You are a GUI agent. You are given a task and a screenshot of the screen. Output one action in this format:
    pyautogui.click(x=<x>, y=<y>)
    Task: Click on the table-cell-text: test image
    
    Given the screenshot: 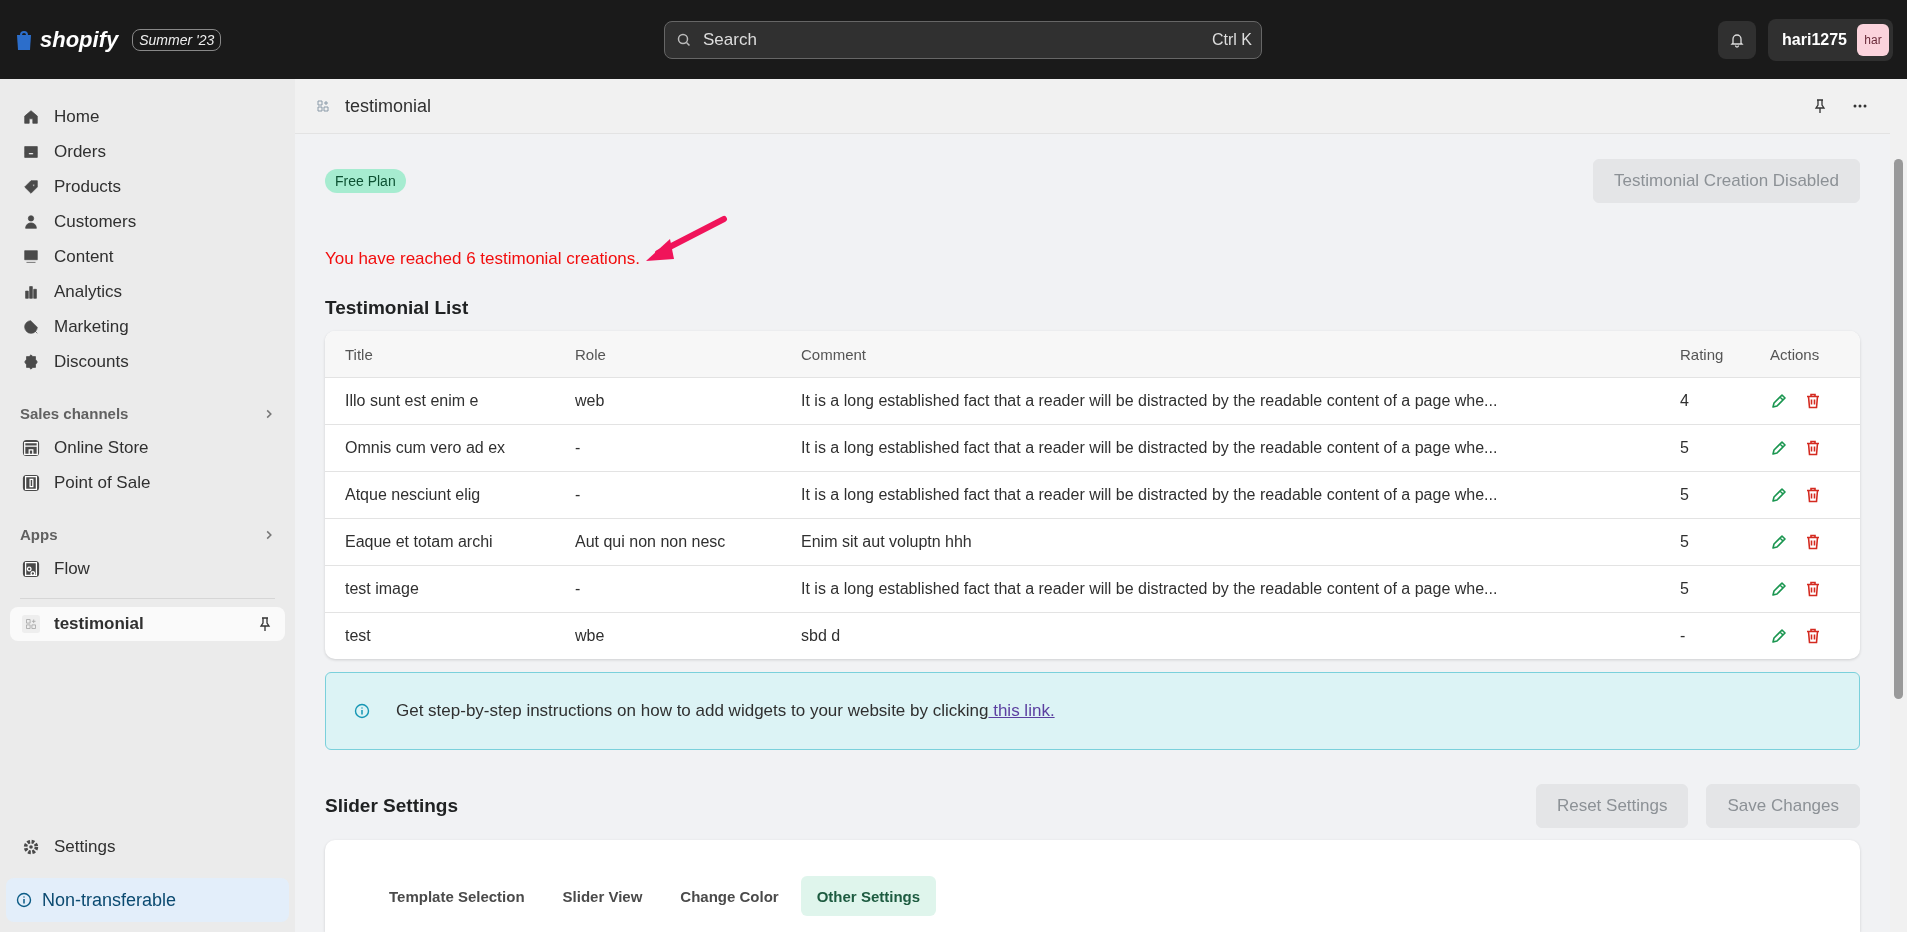 What is the action you would take?
    pyautogui.click(x=382, y=589)
    